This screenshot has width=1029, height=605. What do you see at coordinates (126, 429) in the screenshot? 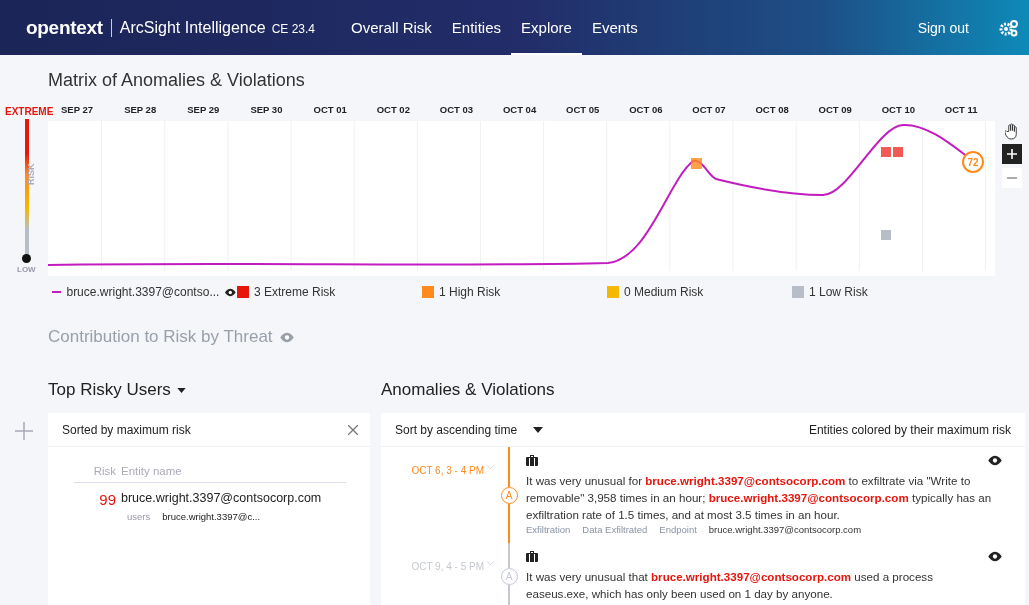
I see `sort-label: Sorted by maximum risk` at bounding box center [126, 429].